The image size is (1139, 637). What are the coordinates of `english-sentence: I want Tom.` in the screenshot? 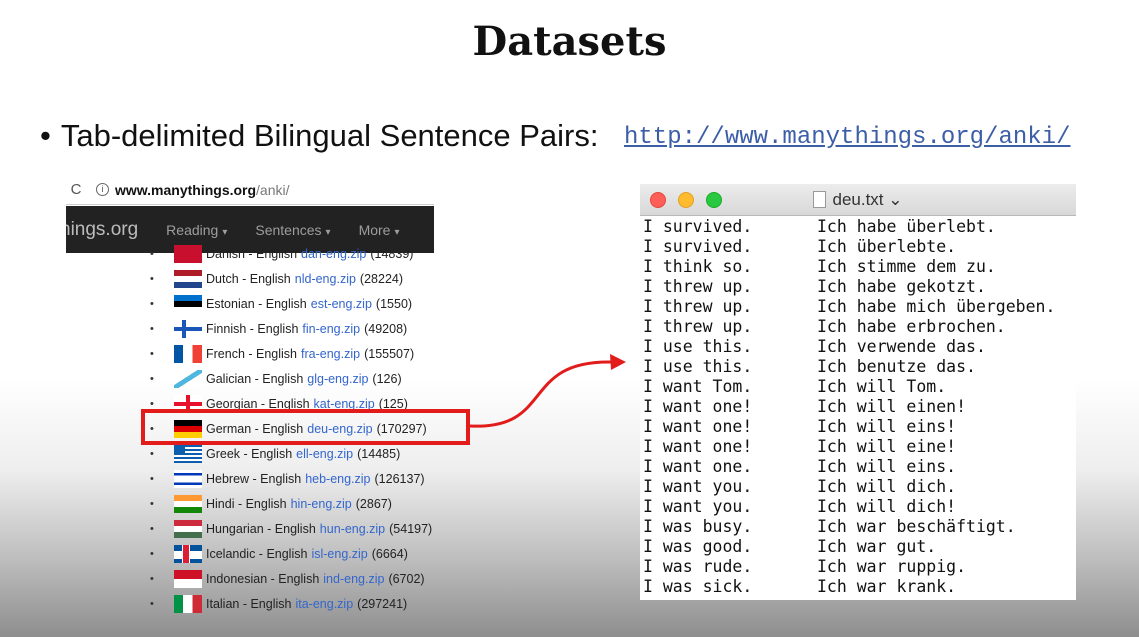 It's located at (698, 386).